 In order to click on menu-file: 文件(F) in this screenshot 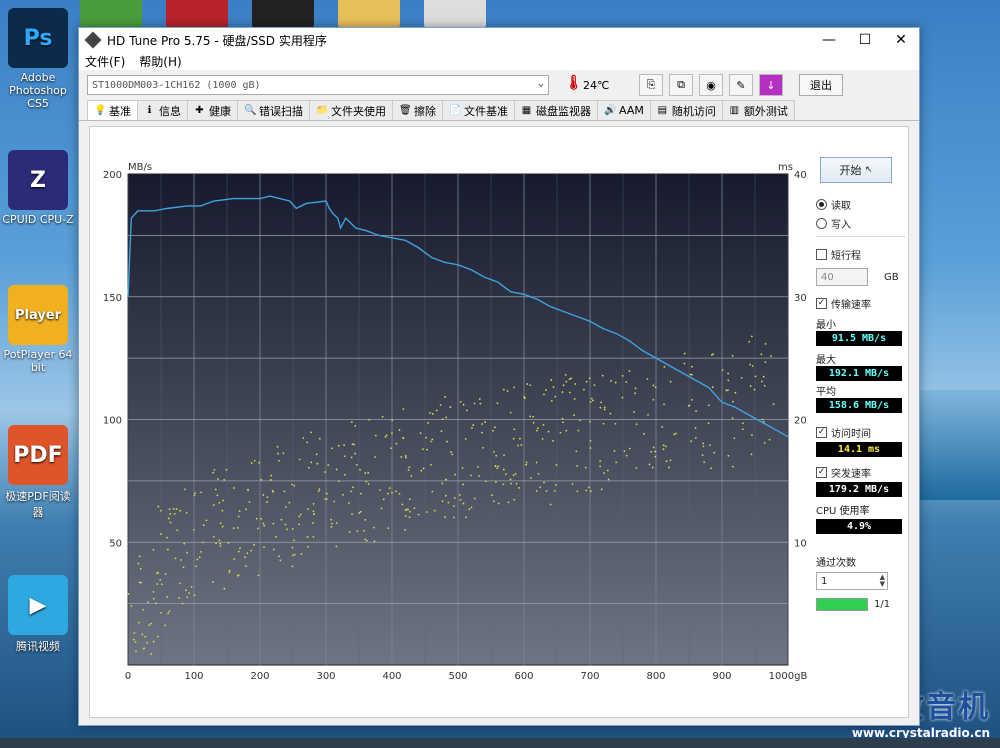, I will do `click(105, 61)`.